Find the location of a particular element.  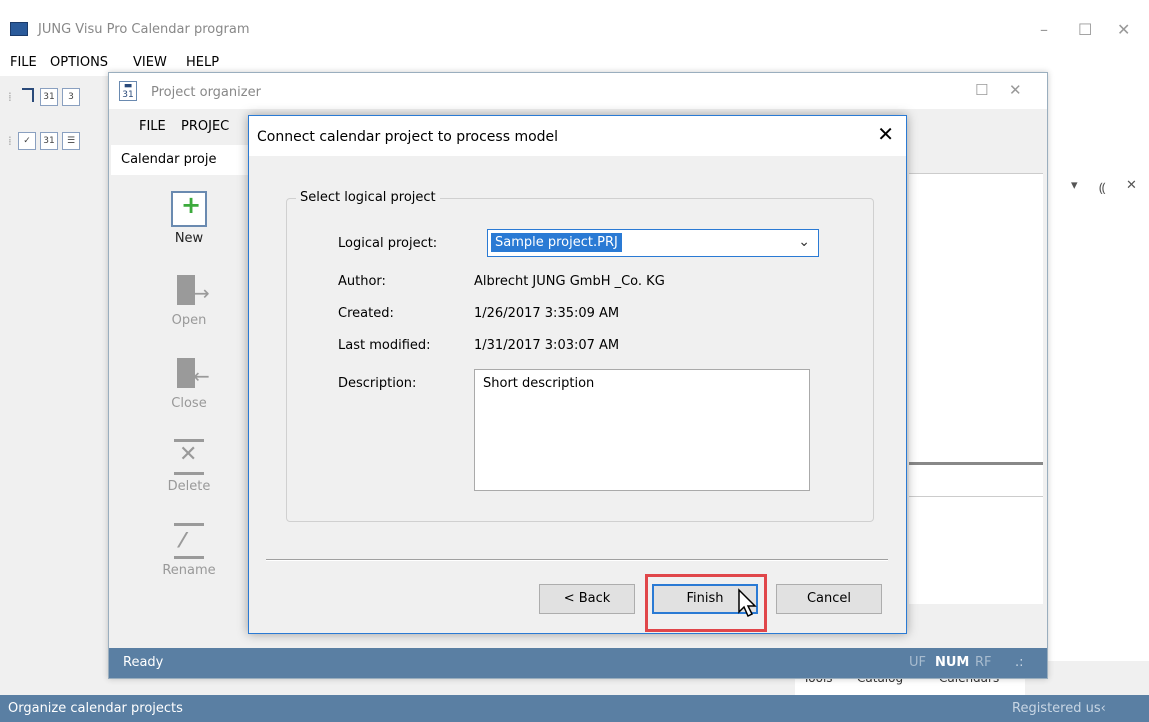

registered-user-text: Registered us‹ is located at coordinates (1059, 708).